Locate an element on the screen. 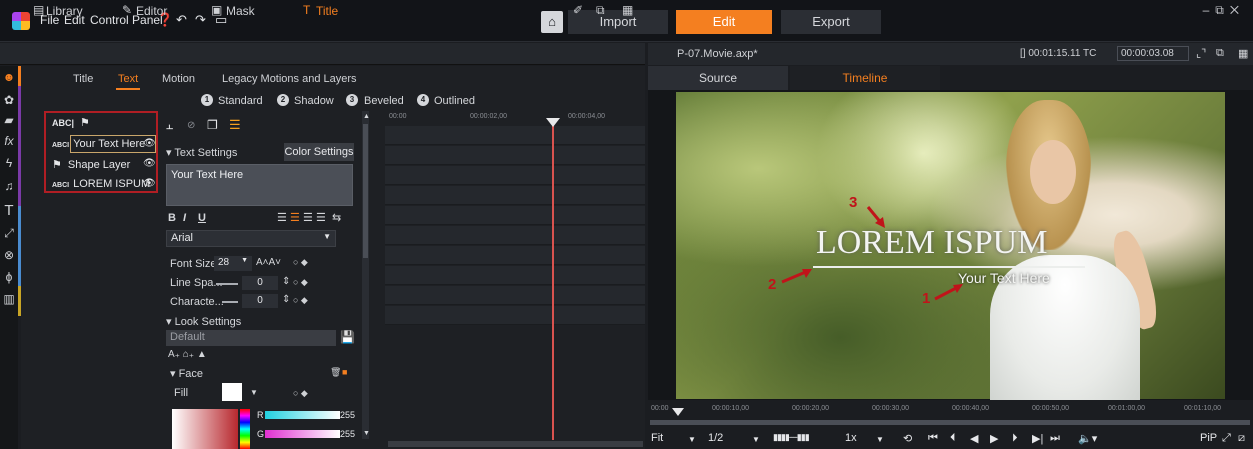  tab-text: Text is located at coordinates (128, 79).